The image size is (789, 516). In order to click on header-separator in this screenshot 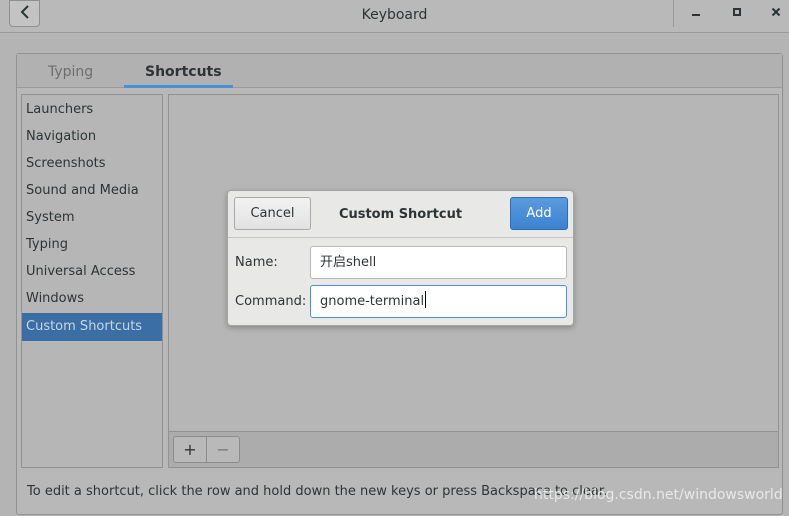, I will do `click(673, 13)`.